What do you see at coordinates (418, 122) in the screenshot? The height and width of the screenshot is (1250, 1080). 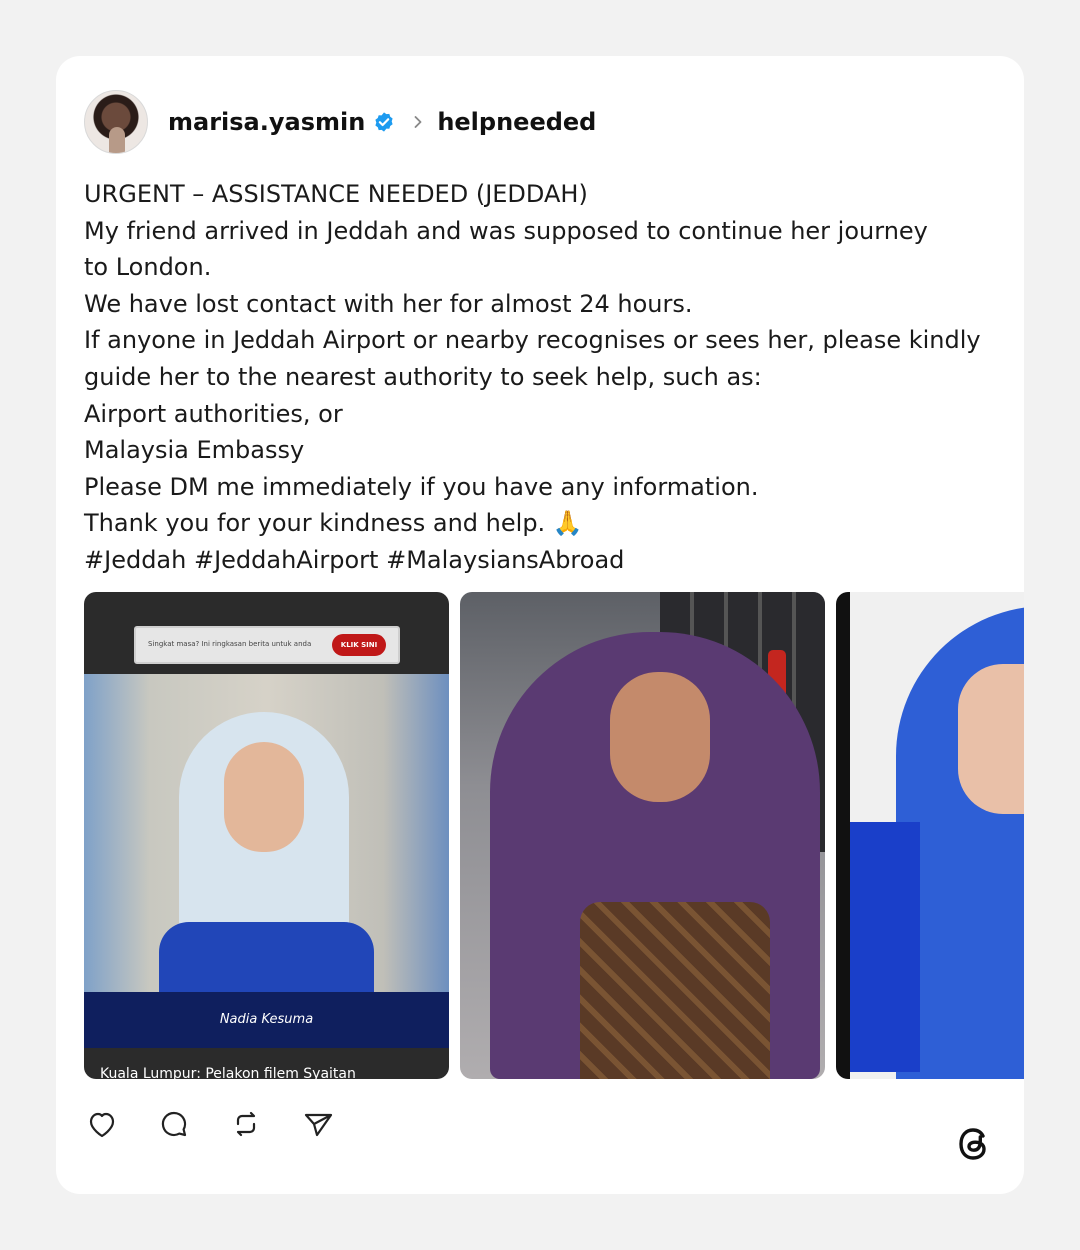 I see `chevron-right-icon` at bounding box center [418, 122].